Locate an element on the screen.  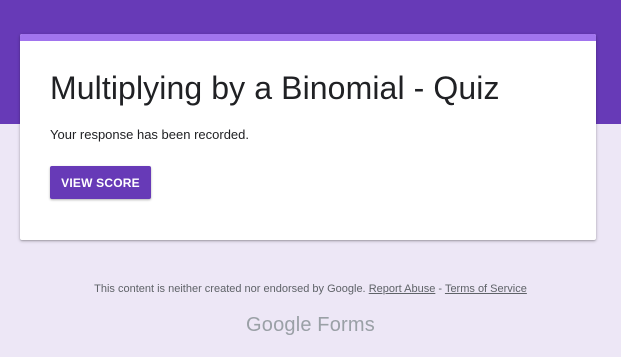
form-title: Multiplying by a Binomial - Quiz is located at coordinates (275, 88).